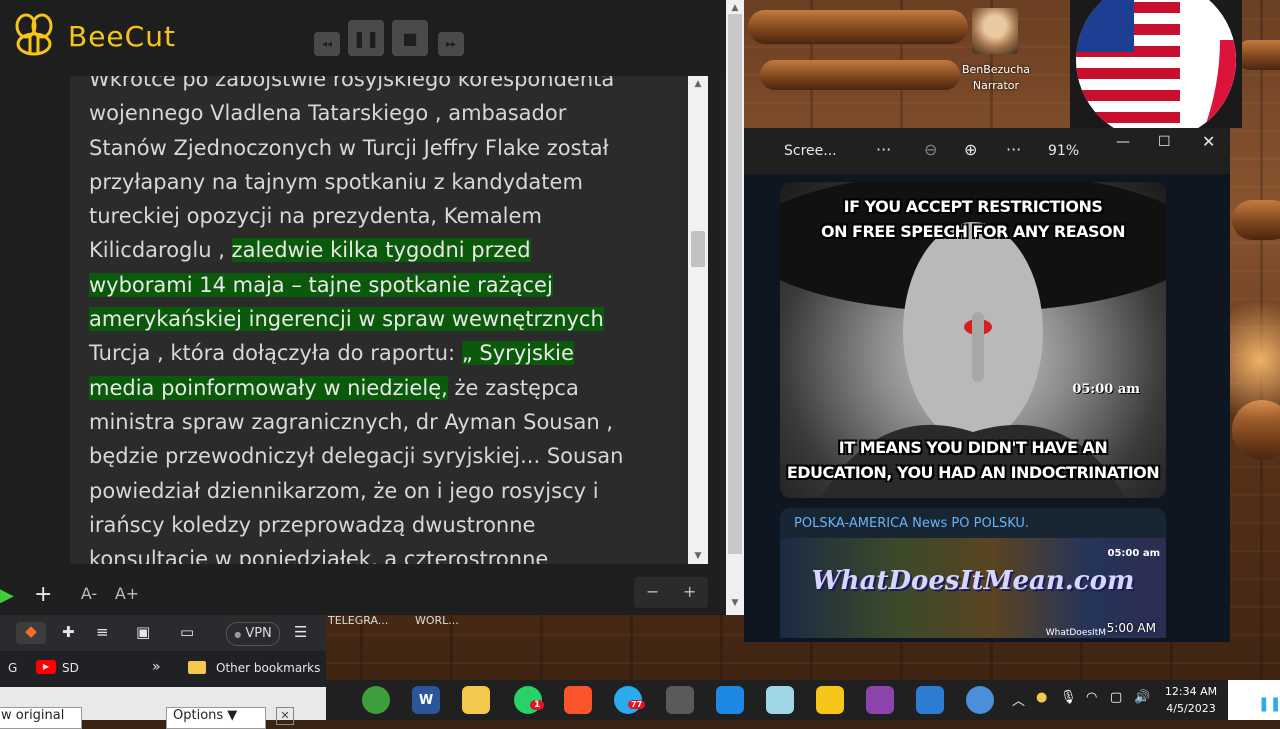 The width and height of the screenshot is (1280, 729). Describe the element at coordinates (156, 667) in the screenshot. I see `more-bookmarks-button: »` at that location.